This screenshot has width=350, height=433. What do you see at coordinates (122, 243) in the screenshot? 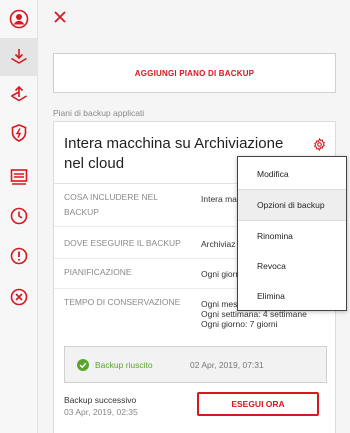
I see `row-label-where: DOVE ESEGUIRE IL BACKUP` at bounding box center [122, 243].